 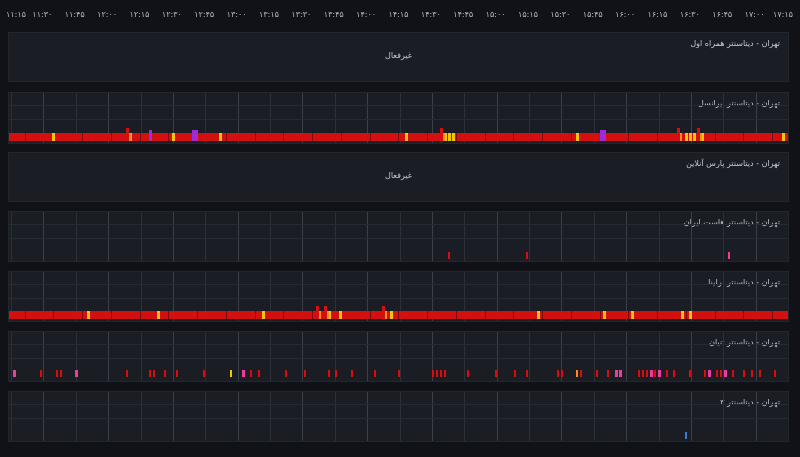 What do you see at coordinates (333, 14) in the screenshot?
I see `time-tick-label: ۱۳:۴۵` at bounding box center [333, 14].